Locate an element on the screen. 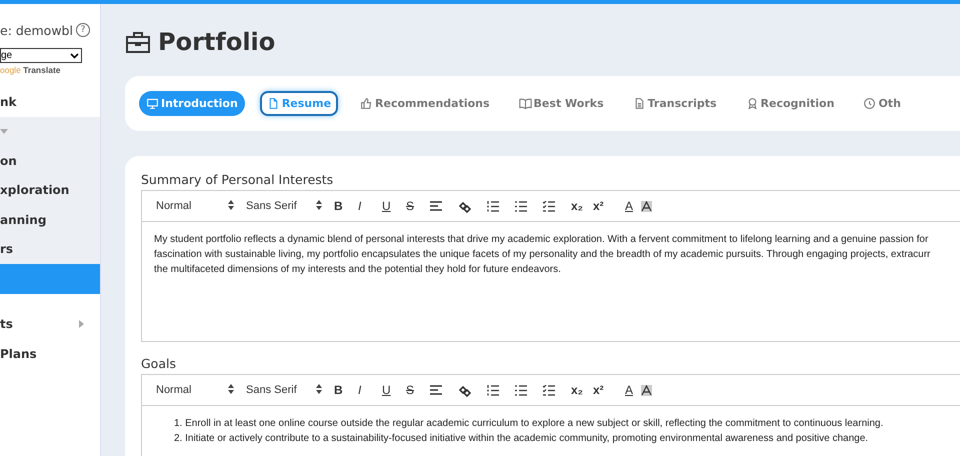  editor-text-line: the multifaceted dimensions of my interests and the potential they hold for future endeavors. is located at coordinates (358, 270).